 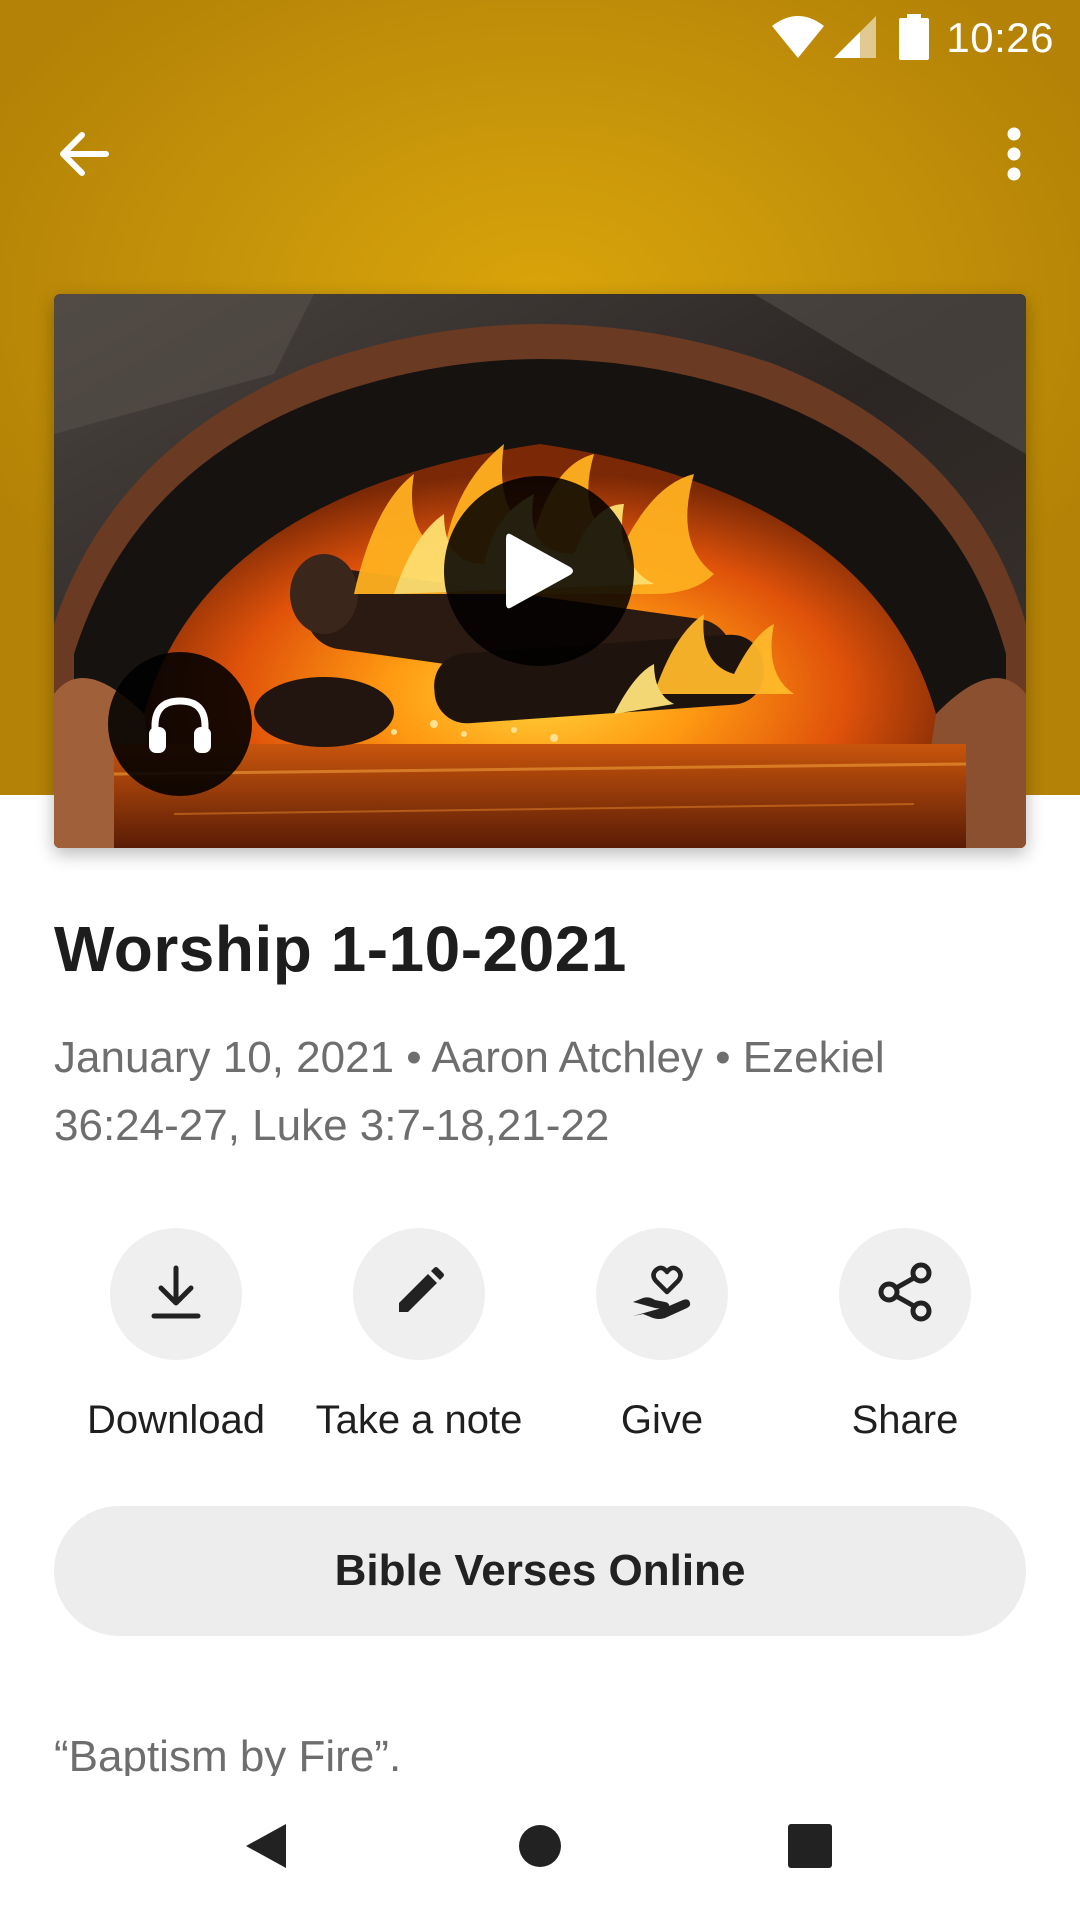 What do you see at coordinates (914, 39) in the screenshot?
I see `battery-icon` at bounding box center [914, 39].